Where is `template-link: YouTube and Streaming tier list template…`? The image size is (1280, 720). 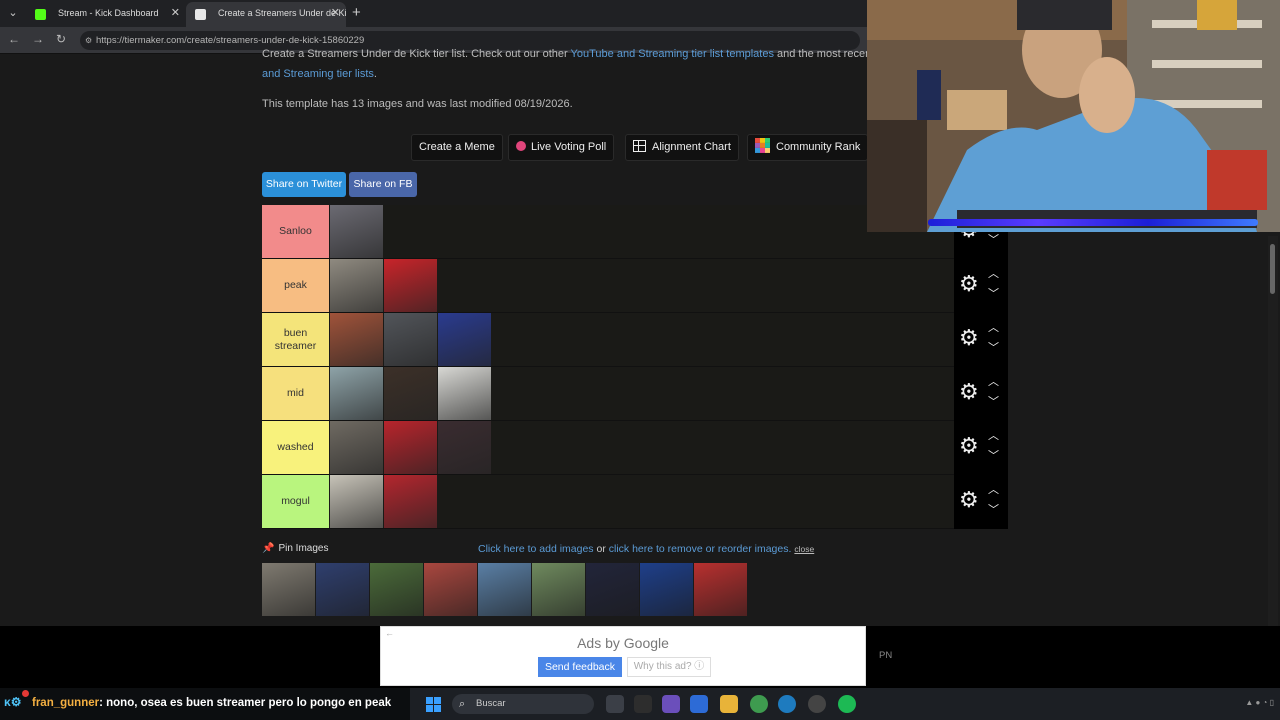
template-link: YouTube and Streaming tier list template… is located at coordinates (672, 54).